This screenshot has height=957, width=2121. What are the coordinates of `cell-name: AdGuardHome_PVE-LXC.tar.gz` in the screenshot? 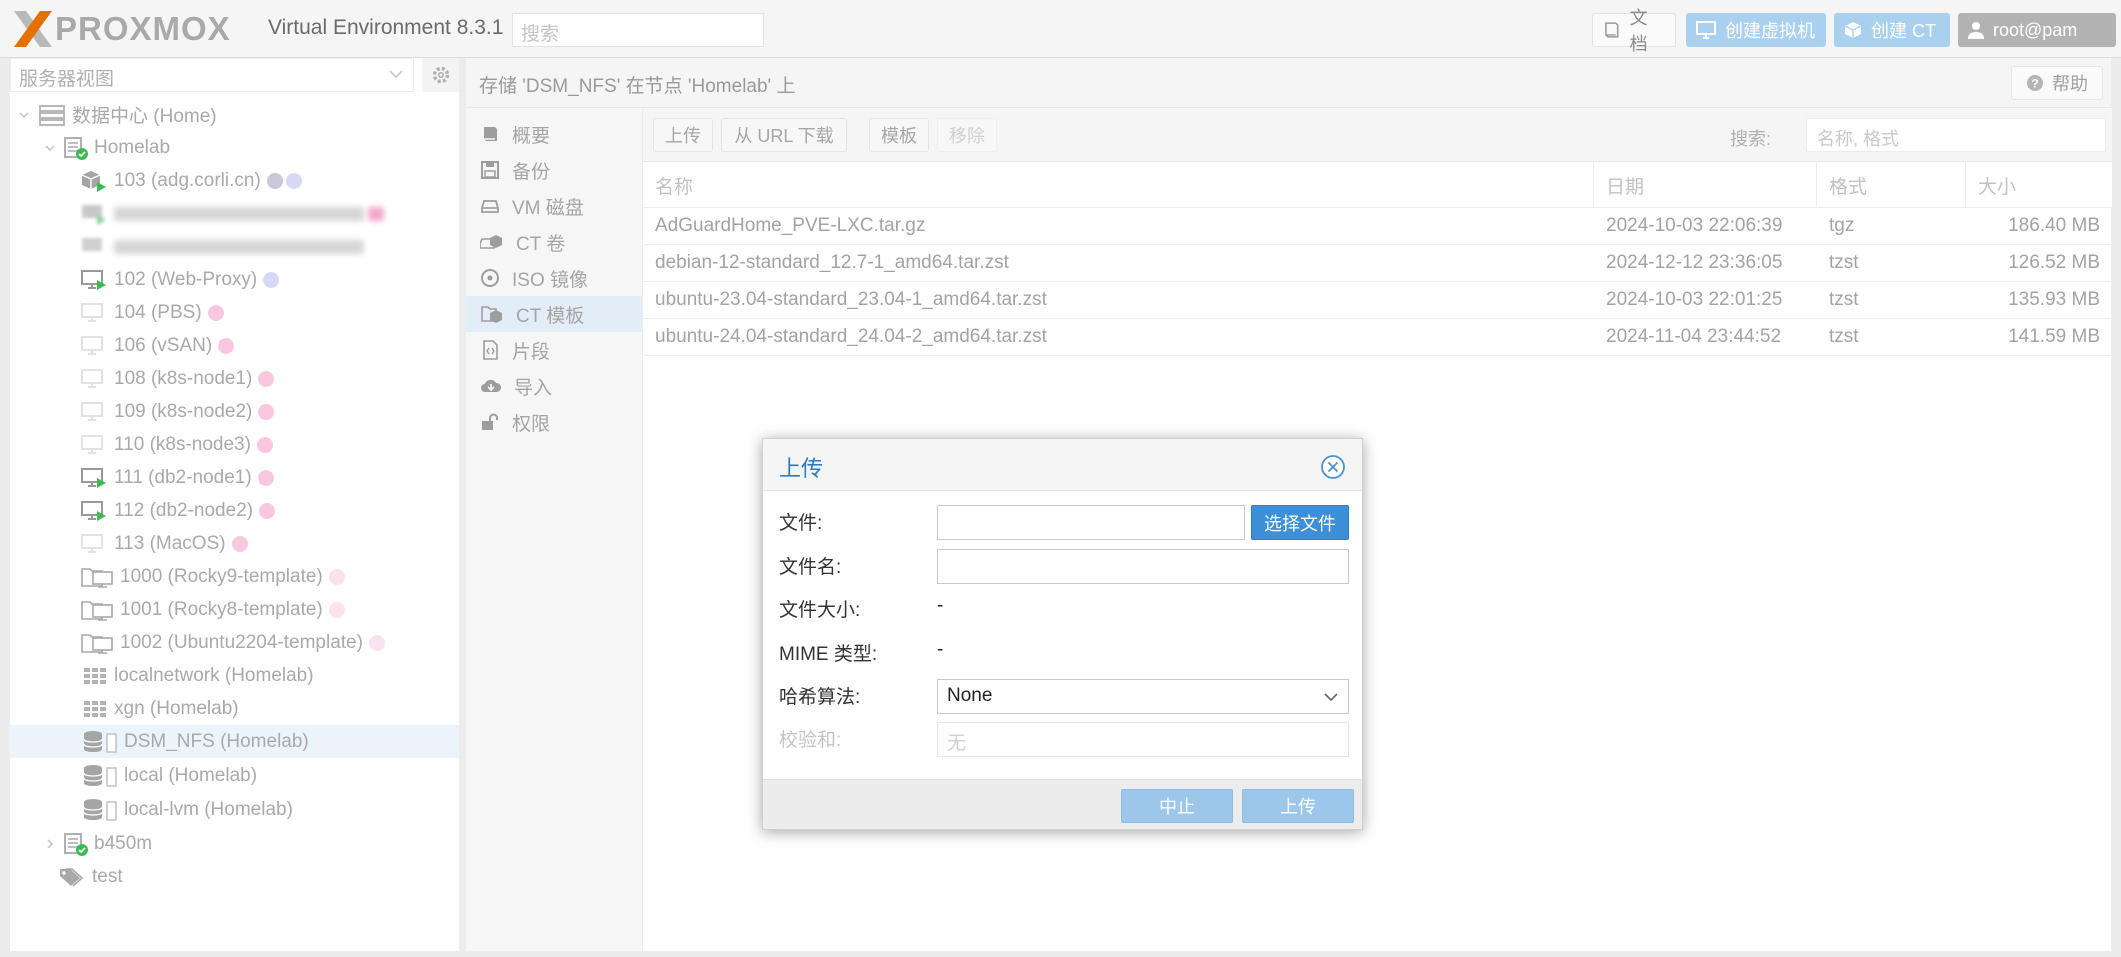 It's located at (790, 225).